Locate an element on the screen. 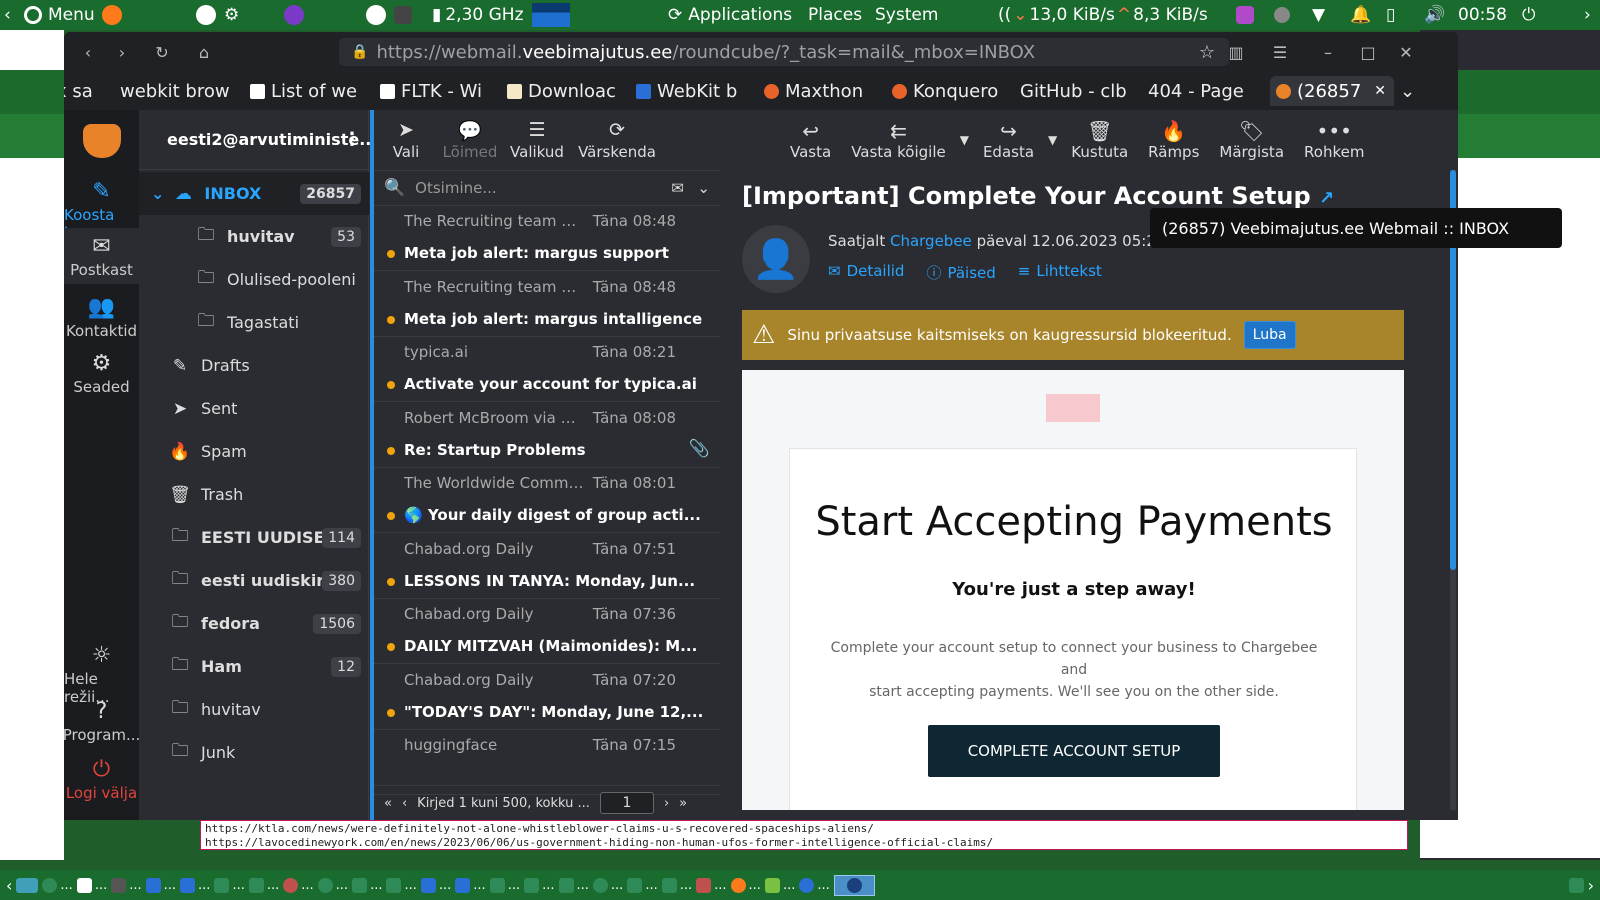 The height and width of the screenshot is (900, 1600). folder-item: 🗀 huvitav is located at coordinates (254, 709).